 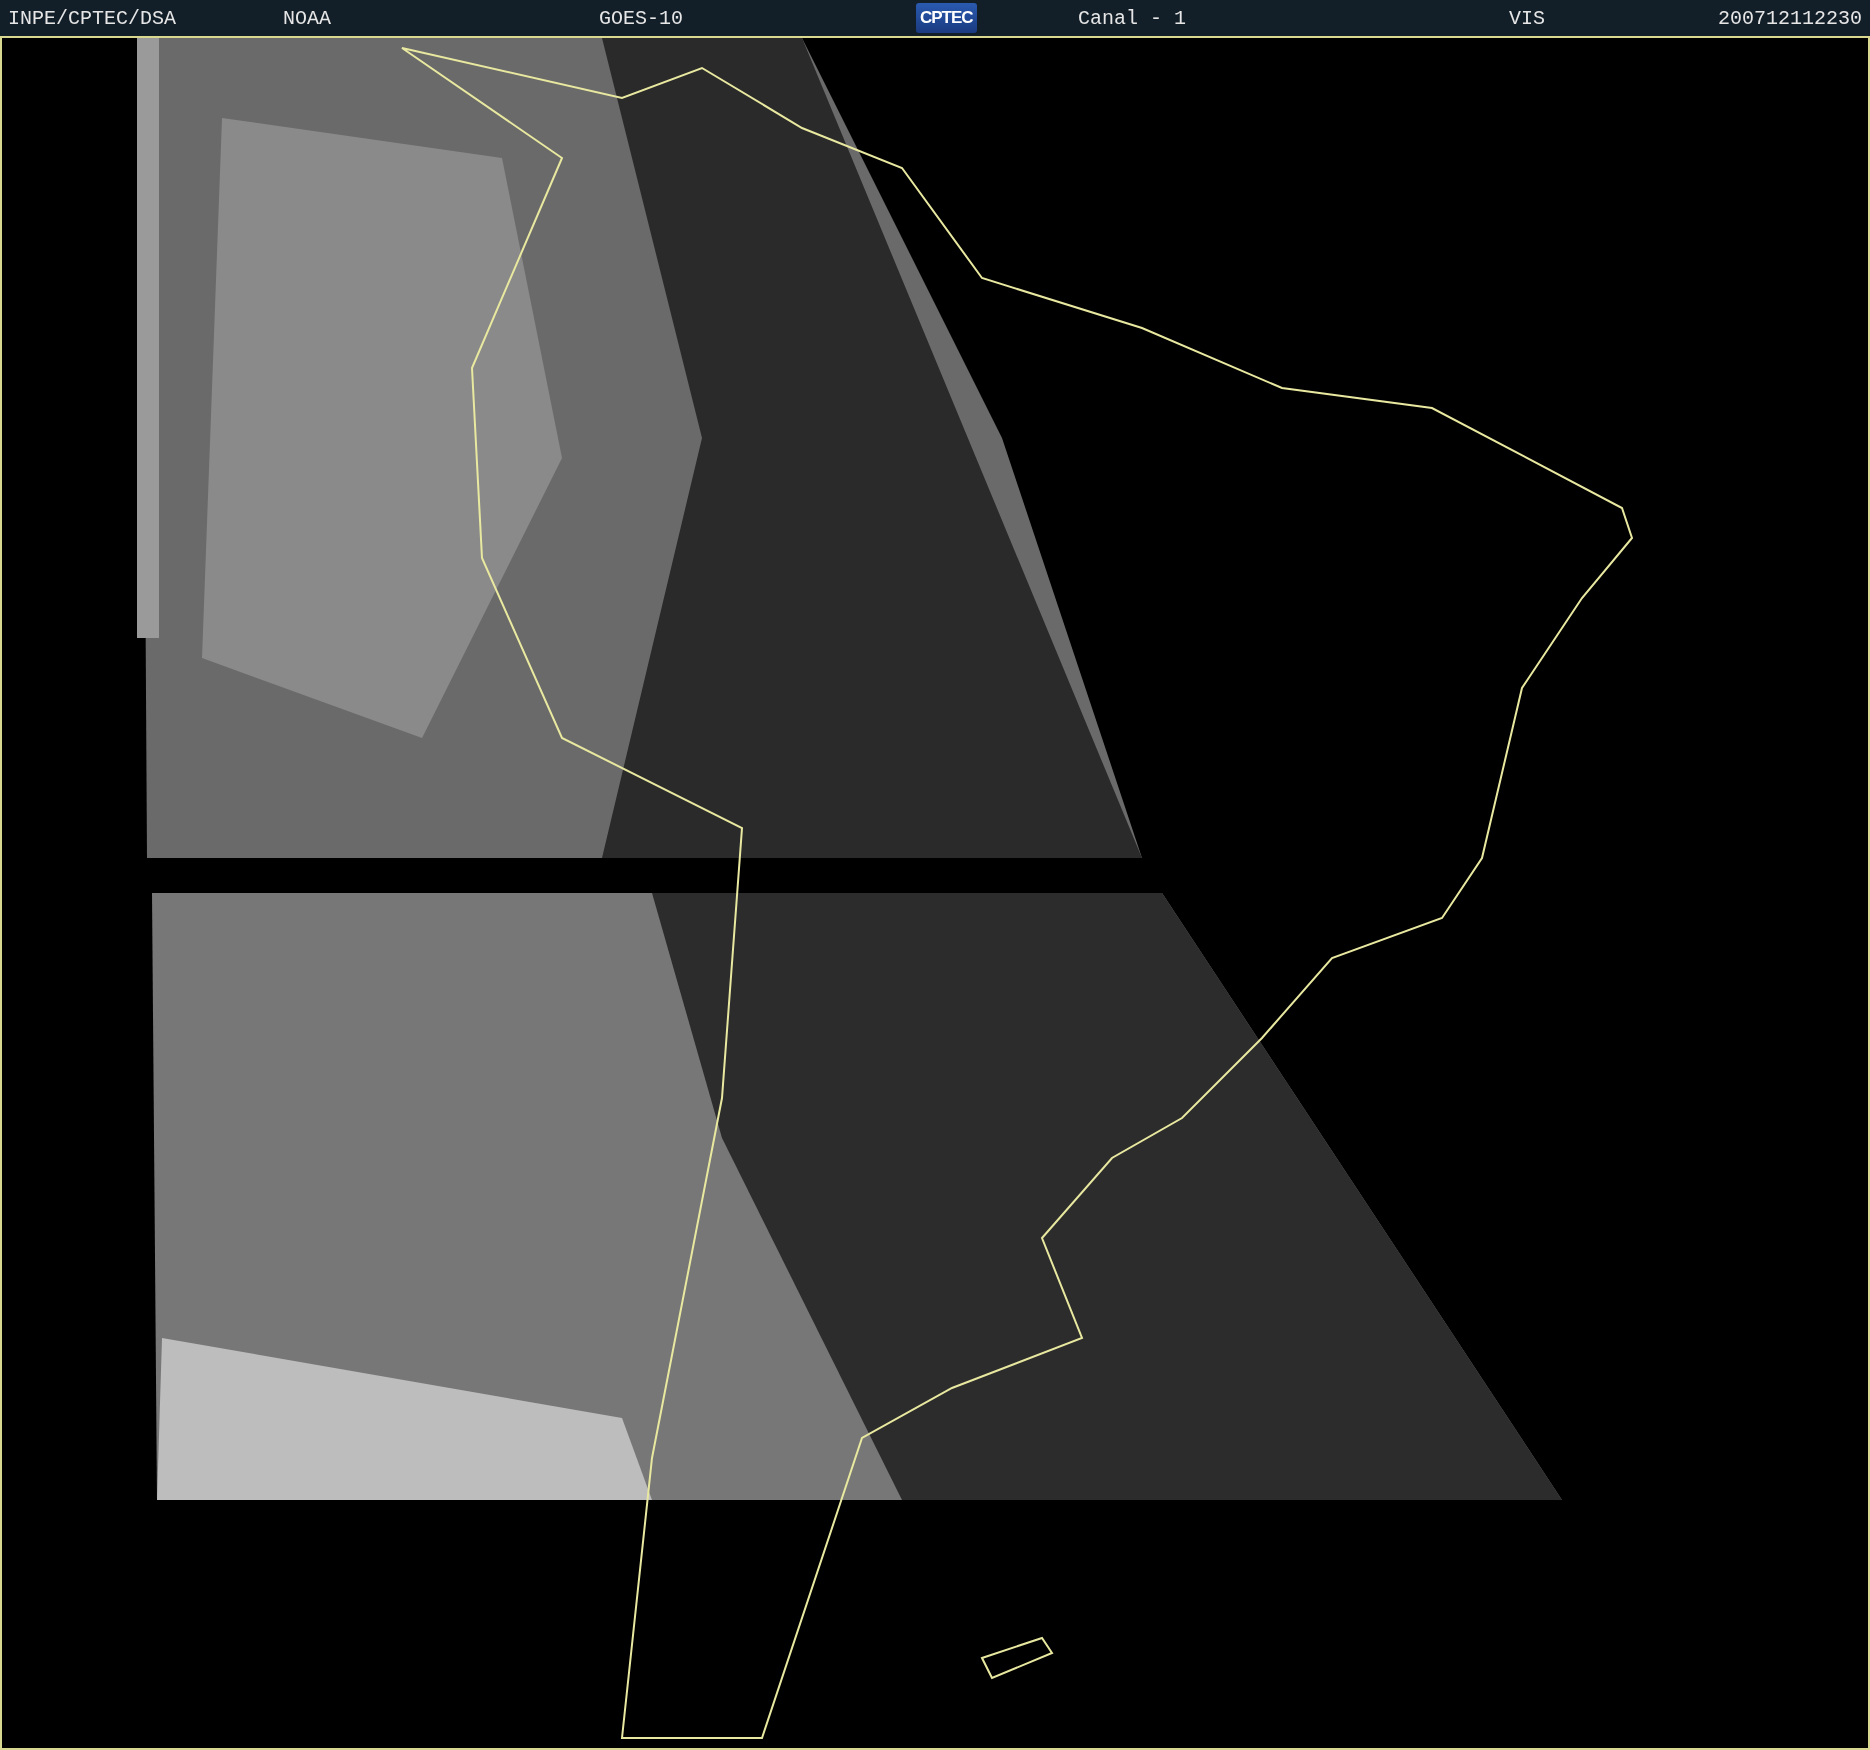 I want to click on band-label: VIS, so click(x=1527, y=18).